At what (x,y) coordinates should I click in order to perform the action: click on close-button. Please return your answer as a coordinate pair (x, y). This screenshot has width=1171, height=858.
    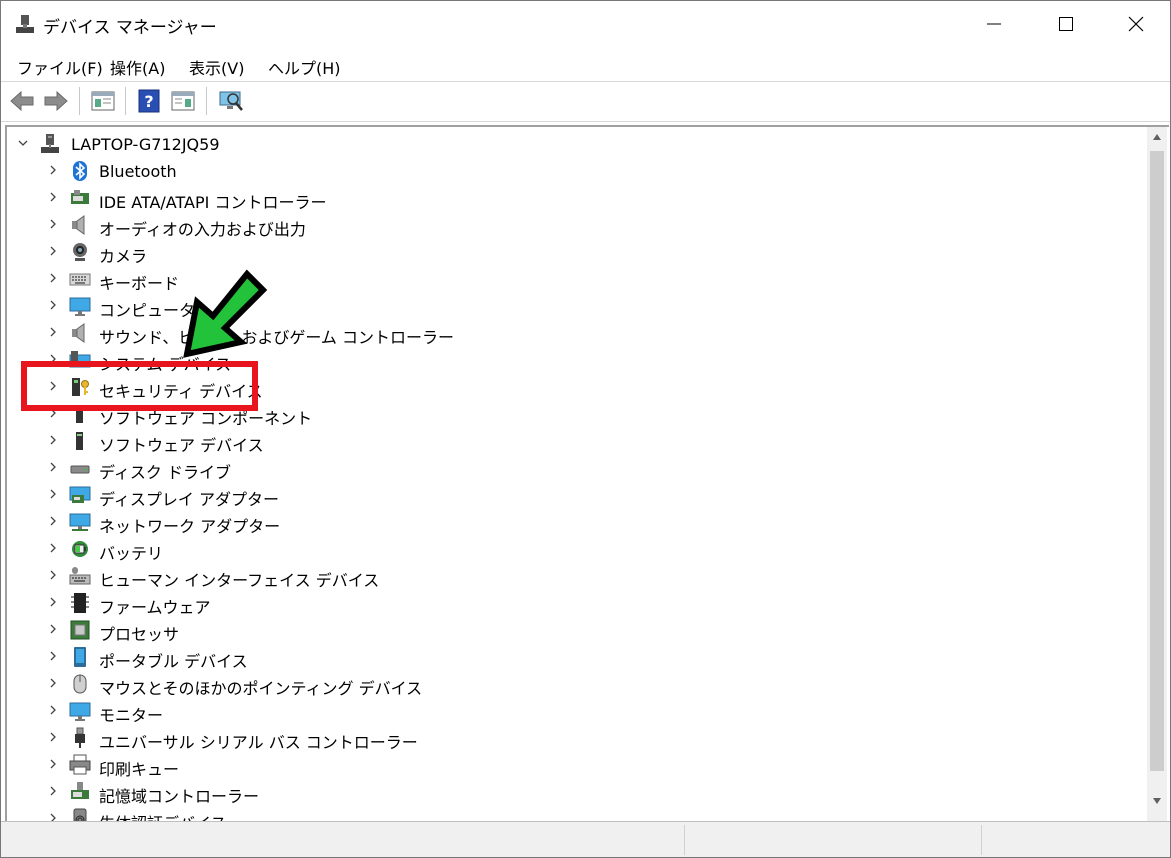
    Looking at the image, I should click on (1135, 24).